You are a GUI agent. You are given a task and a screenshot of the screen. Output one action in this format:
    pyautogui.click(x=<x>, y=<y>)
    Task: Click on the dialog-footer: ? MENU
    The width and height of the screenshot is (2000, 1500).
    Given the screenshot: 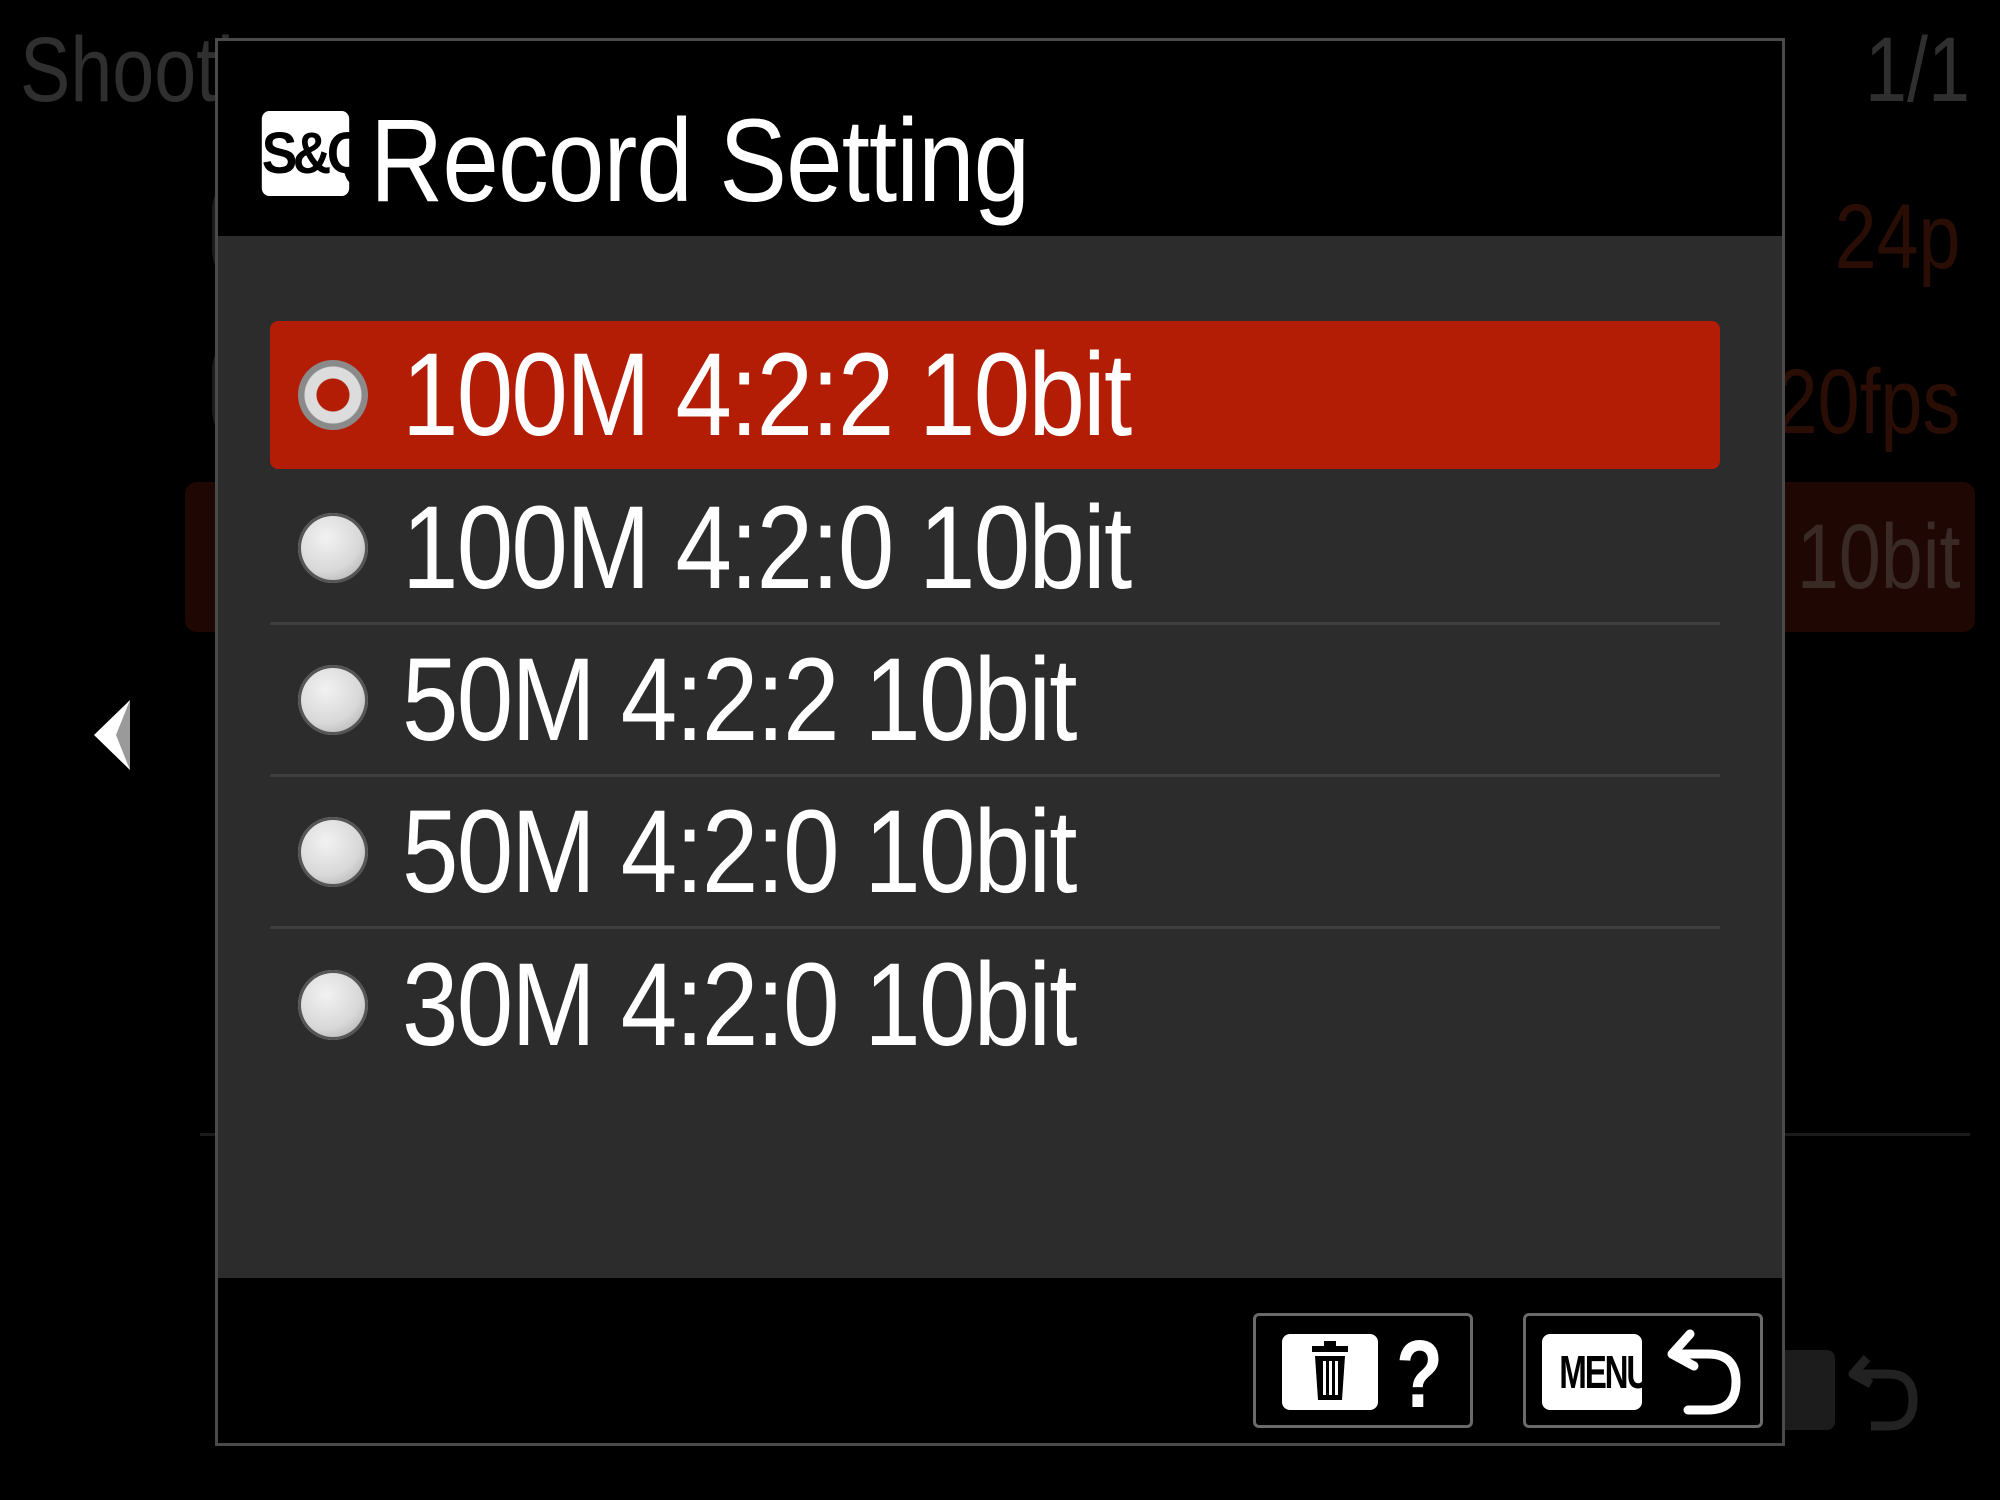 What is the action you would take?
    pyautogui.click(x=1000, y=1360)
    